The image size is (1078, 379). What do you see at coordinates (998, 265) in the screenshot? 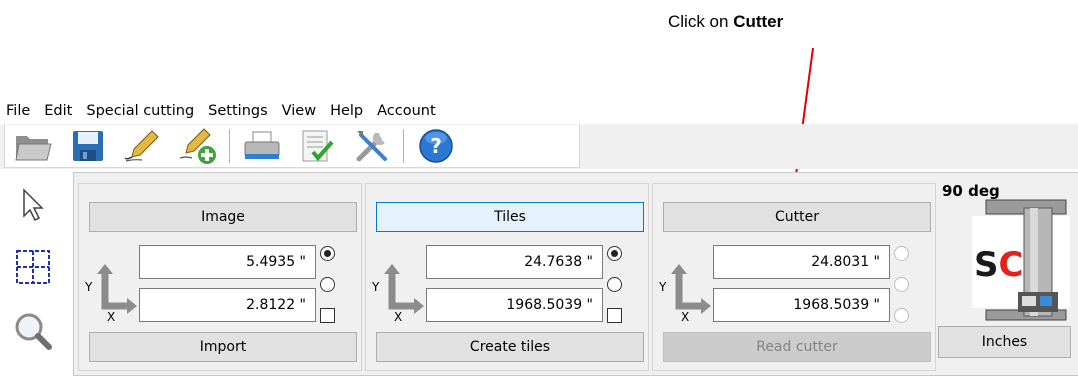
I see `sc-logo-text: SC` at bounding box center [998, 265].